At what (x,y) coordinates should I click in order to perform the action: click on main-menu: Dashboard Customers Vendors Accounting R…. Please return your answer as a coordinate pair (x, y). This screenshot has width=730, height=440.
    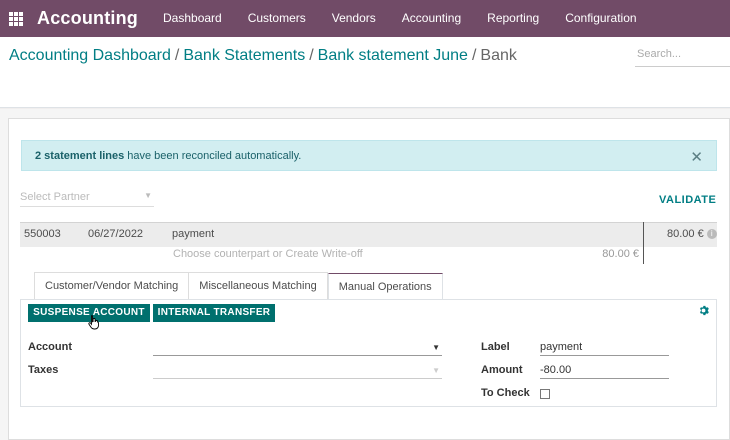
    Looking at the image, I should click on (400, 18).